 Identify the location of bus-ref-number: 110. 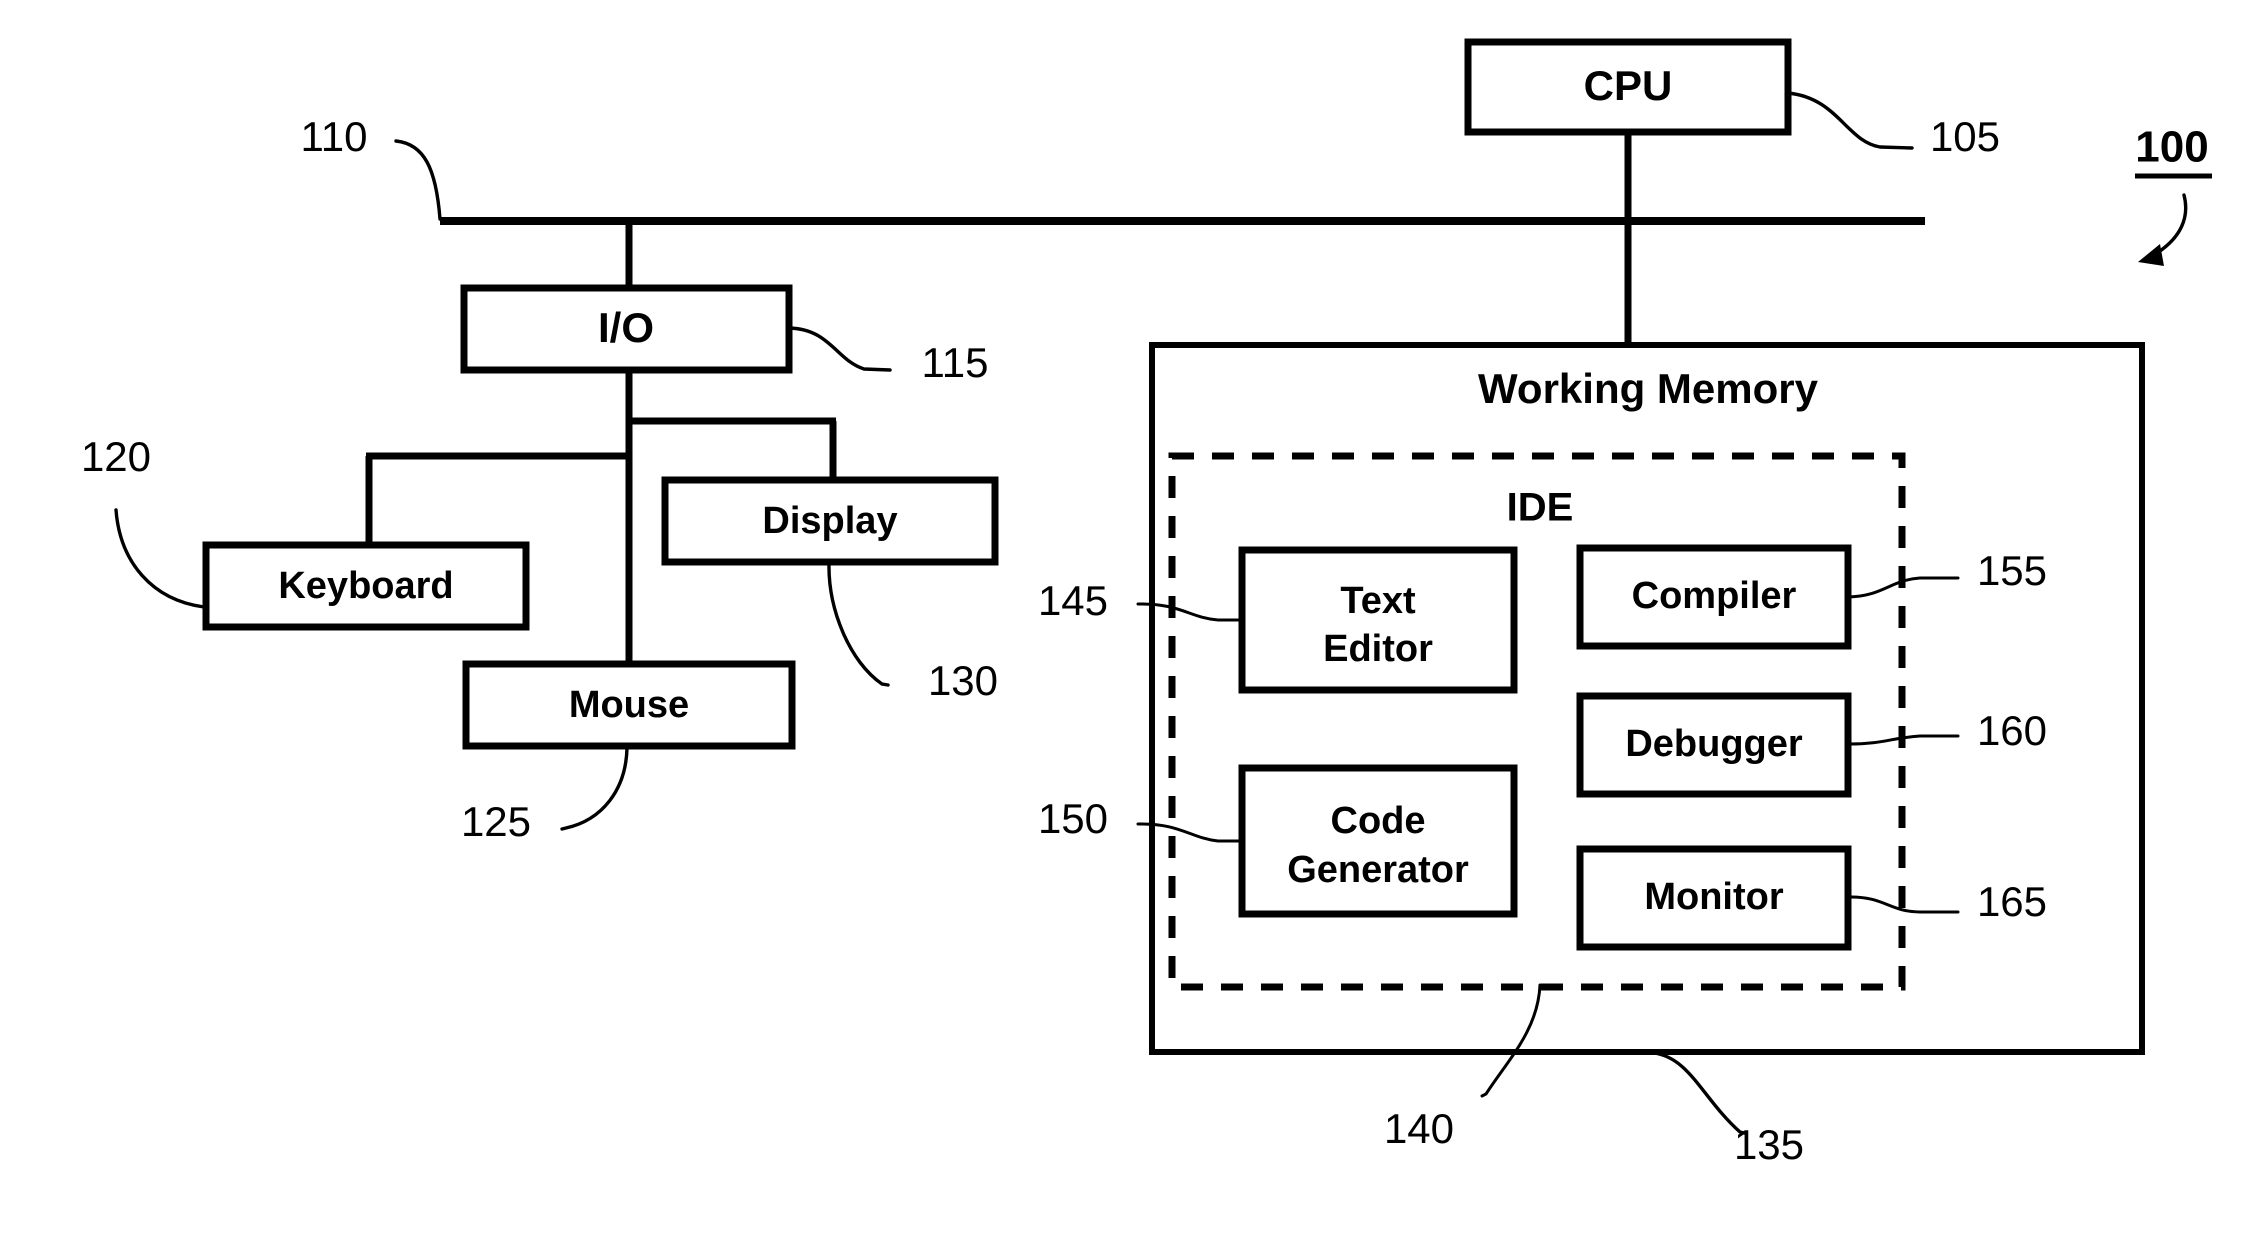
(334, 136).